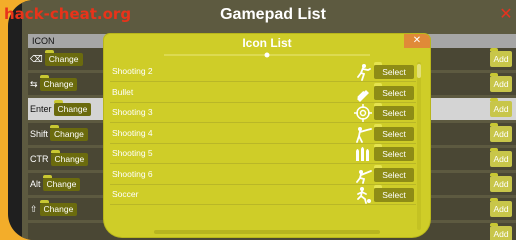  I want to click on scrollbar-thumb, so click(419, 71).